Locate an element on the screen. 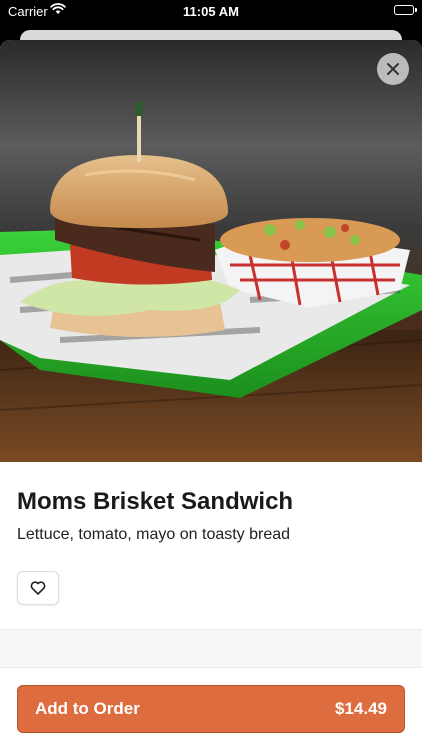 This screenshot has width=422, height=750. section-divider is located at coordinates (211, 648).